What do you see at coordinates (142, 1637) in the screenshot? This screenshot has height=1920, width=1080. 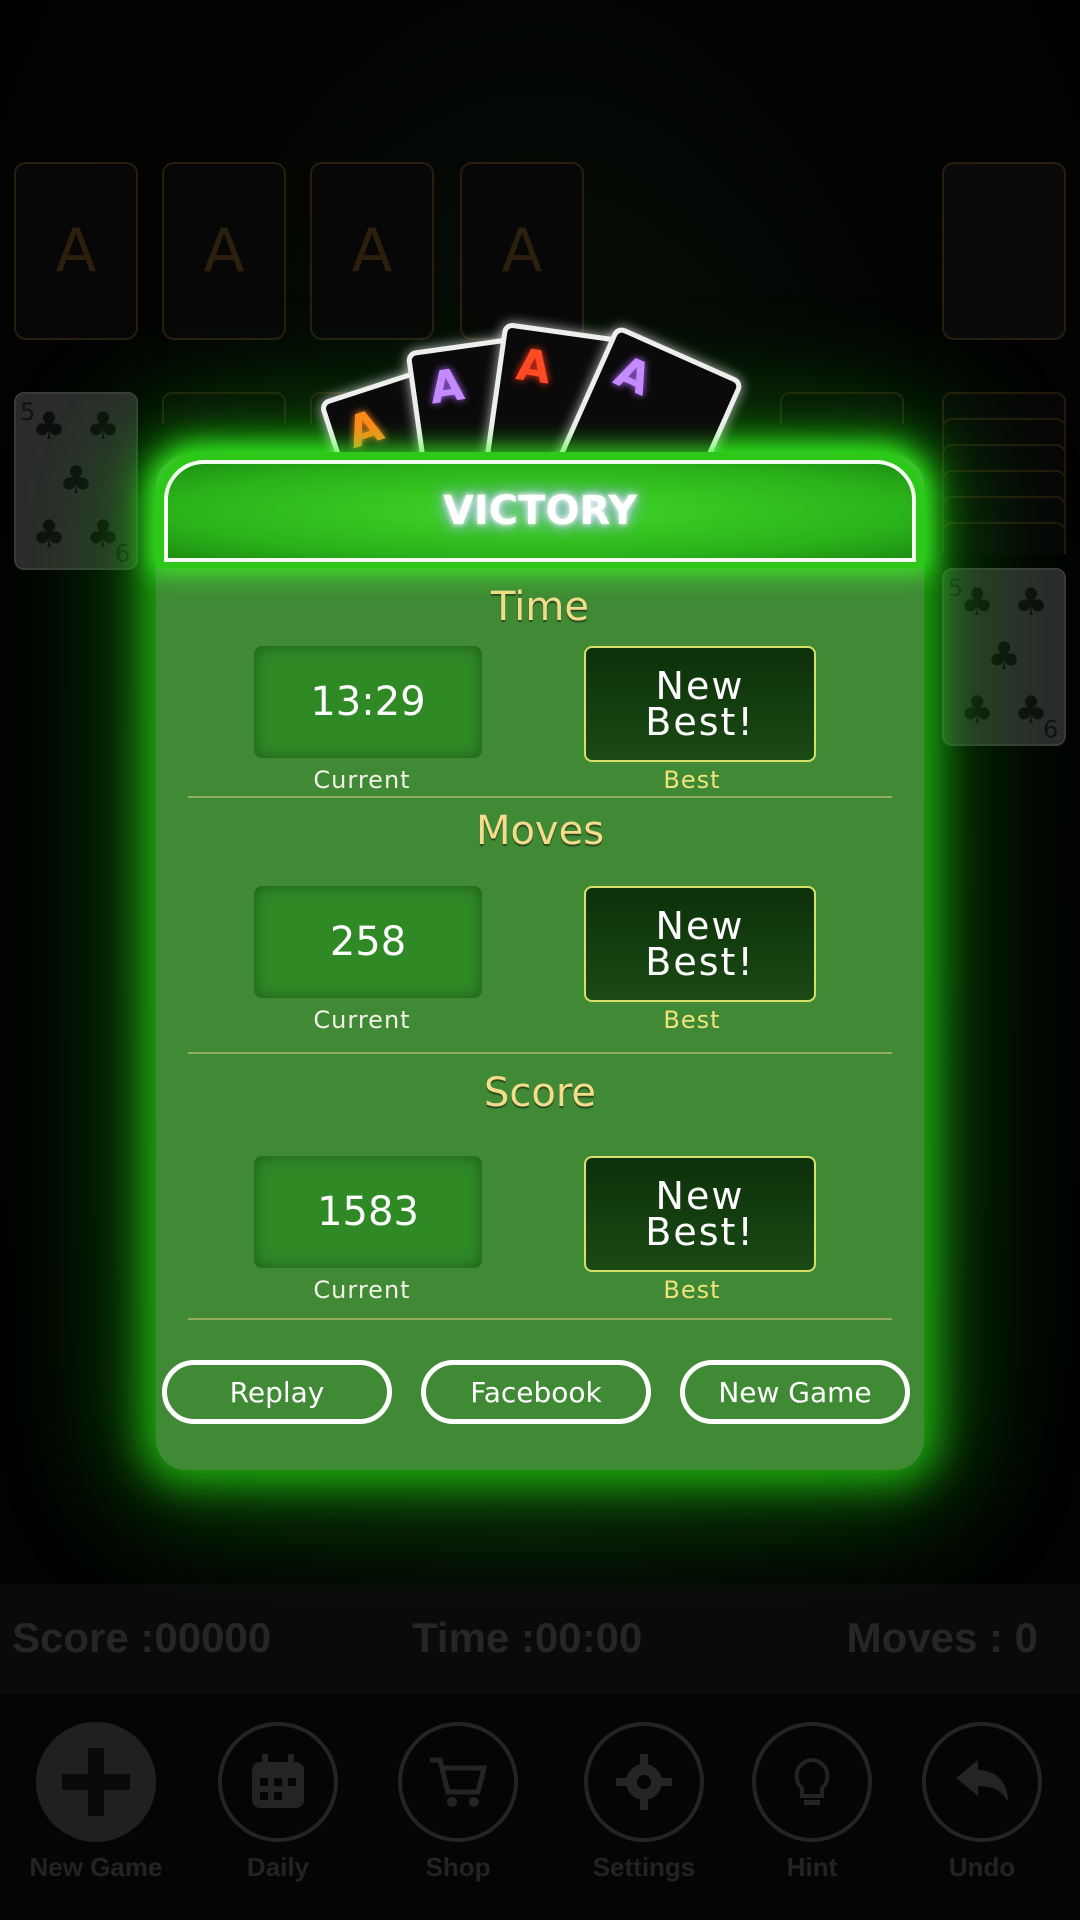 I see `score-readout: Score :00000` at bounding box center [142, 1637].